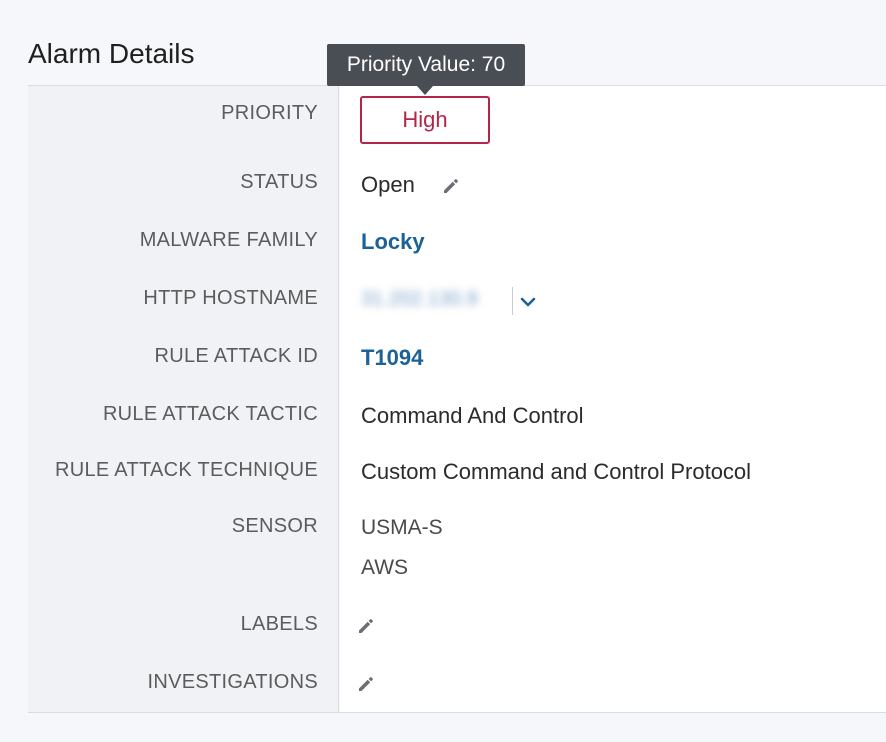 The height and width of the screenshot is (742, 886). Describe the element at coordinates (279, 624) in the screenshot. I see `labels-label: LABELS` at that location.